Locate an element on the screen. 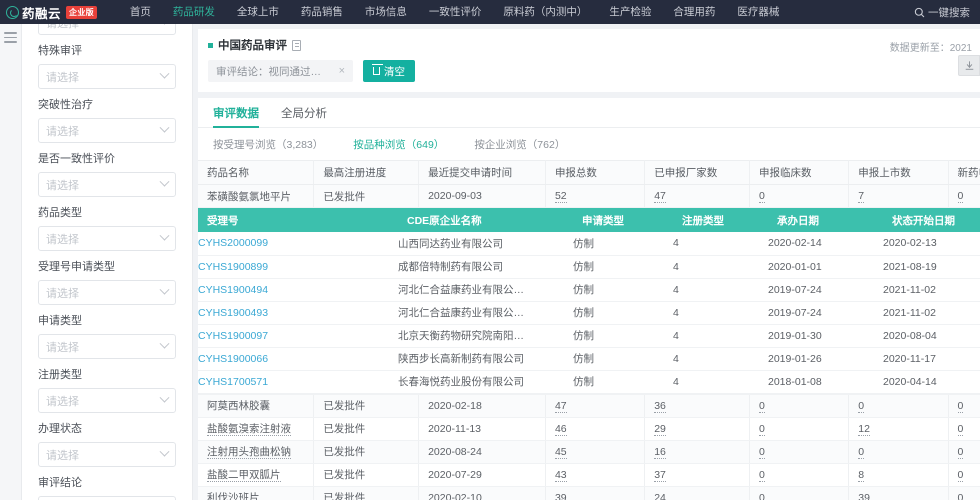  nav-link-3: 药品销售 is located at coordinates (322, 12).